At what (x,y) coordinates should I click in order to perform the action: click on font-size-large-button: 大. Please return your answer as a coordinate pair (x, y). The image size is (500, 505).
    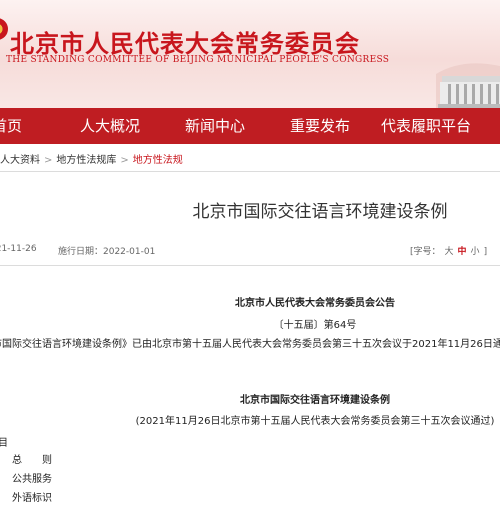
    Looking at the image, I should click on (449, 252).